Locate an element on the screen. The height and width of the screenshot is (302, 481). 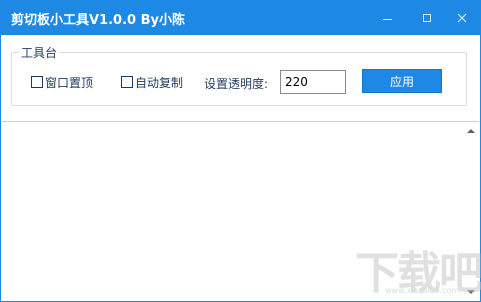
apply-button: 应用 is located at coordinates (402, 81).